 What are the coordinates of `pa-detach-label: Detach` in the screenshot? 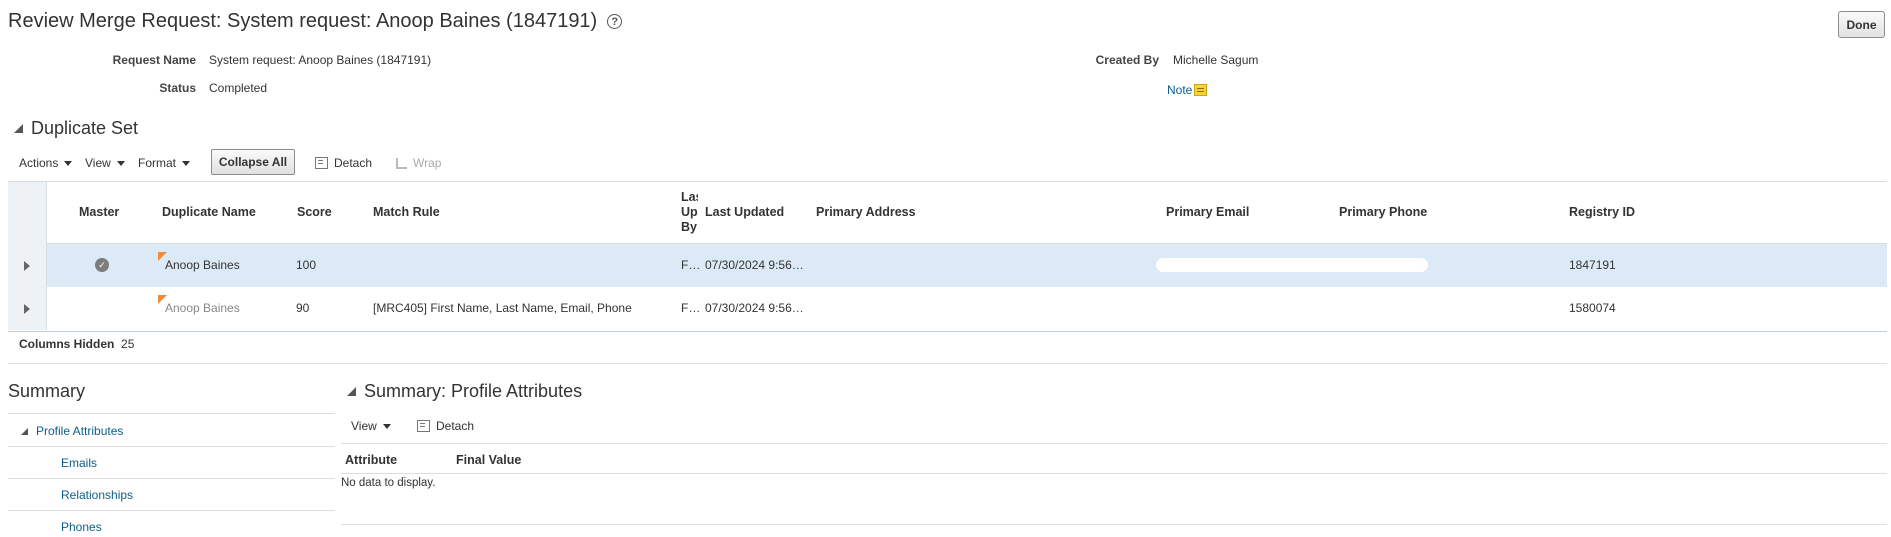 It's located at (455, 426).